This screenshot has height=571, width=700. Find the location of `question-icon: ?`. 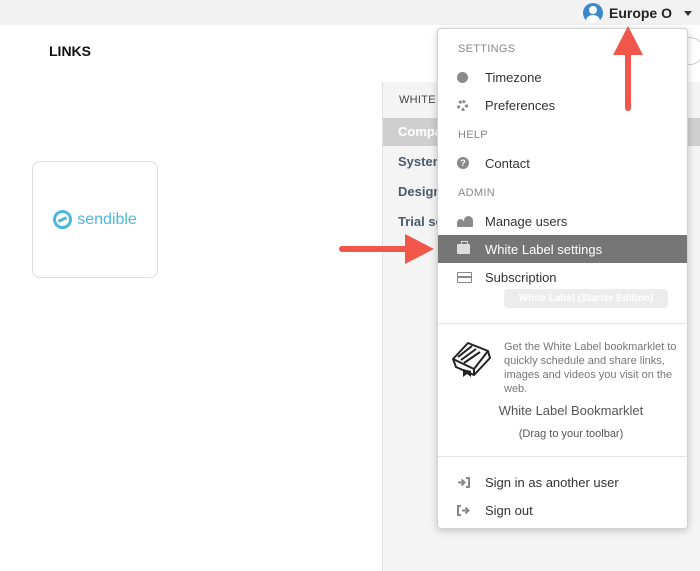

question-icon: ? is located at coordinates (471, 163).